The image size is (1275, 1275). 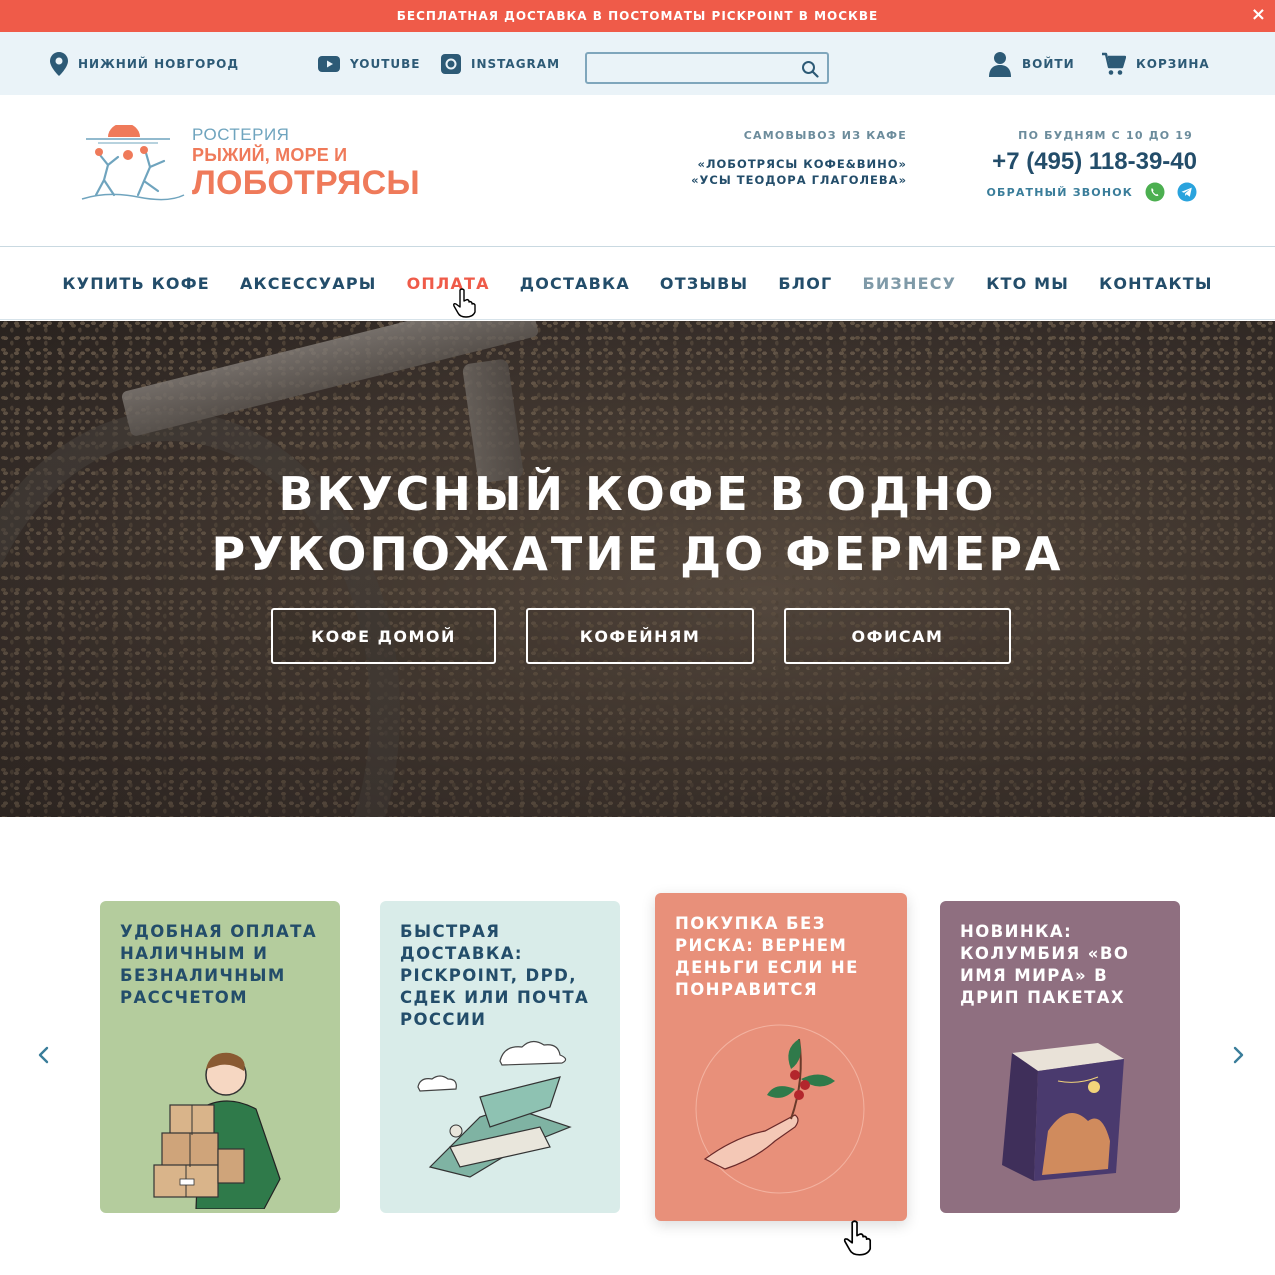 What do you see at coordinates (385, 63) in the screenshot?
I see `youtube-label: YOUTUBE` at bounding box center [385, 63].